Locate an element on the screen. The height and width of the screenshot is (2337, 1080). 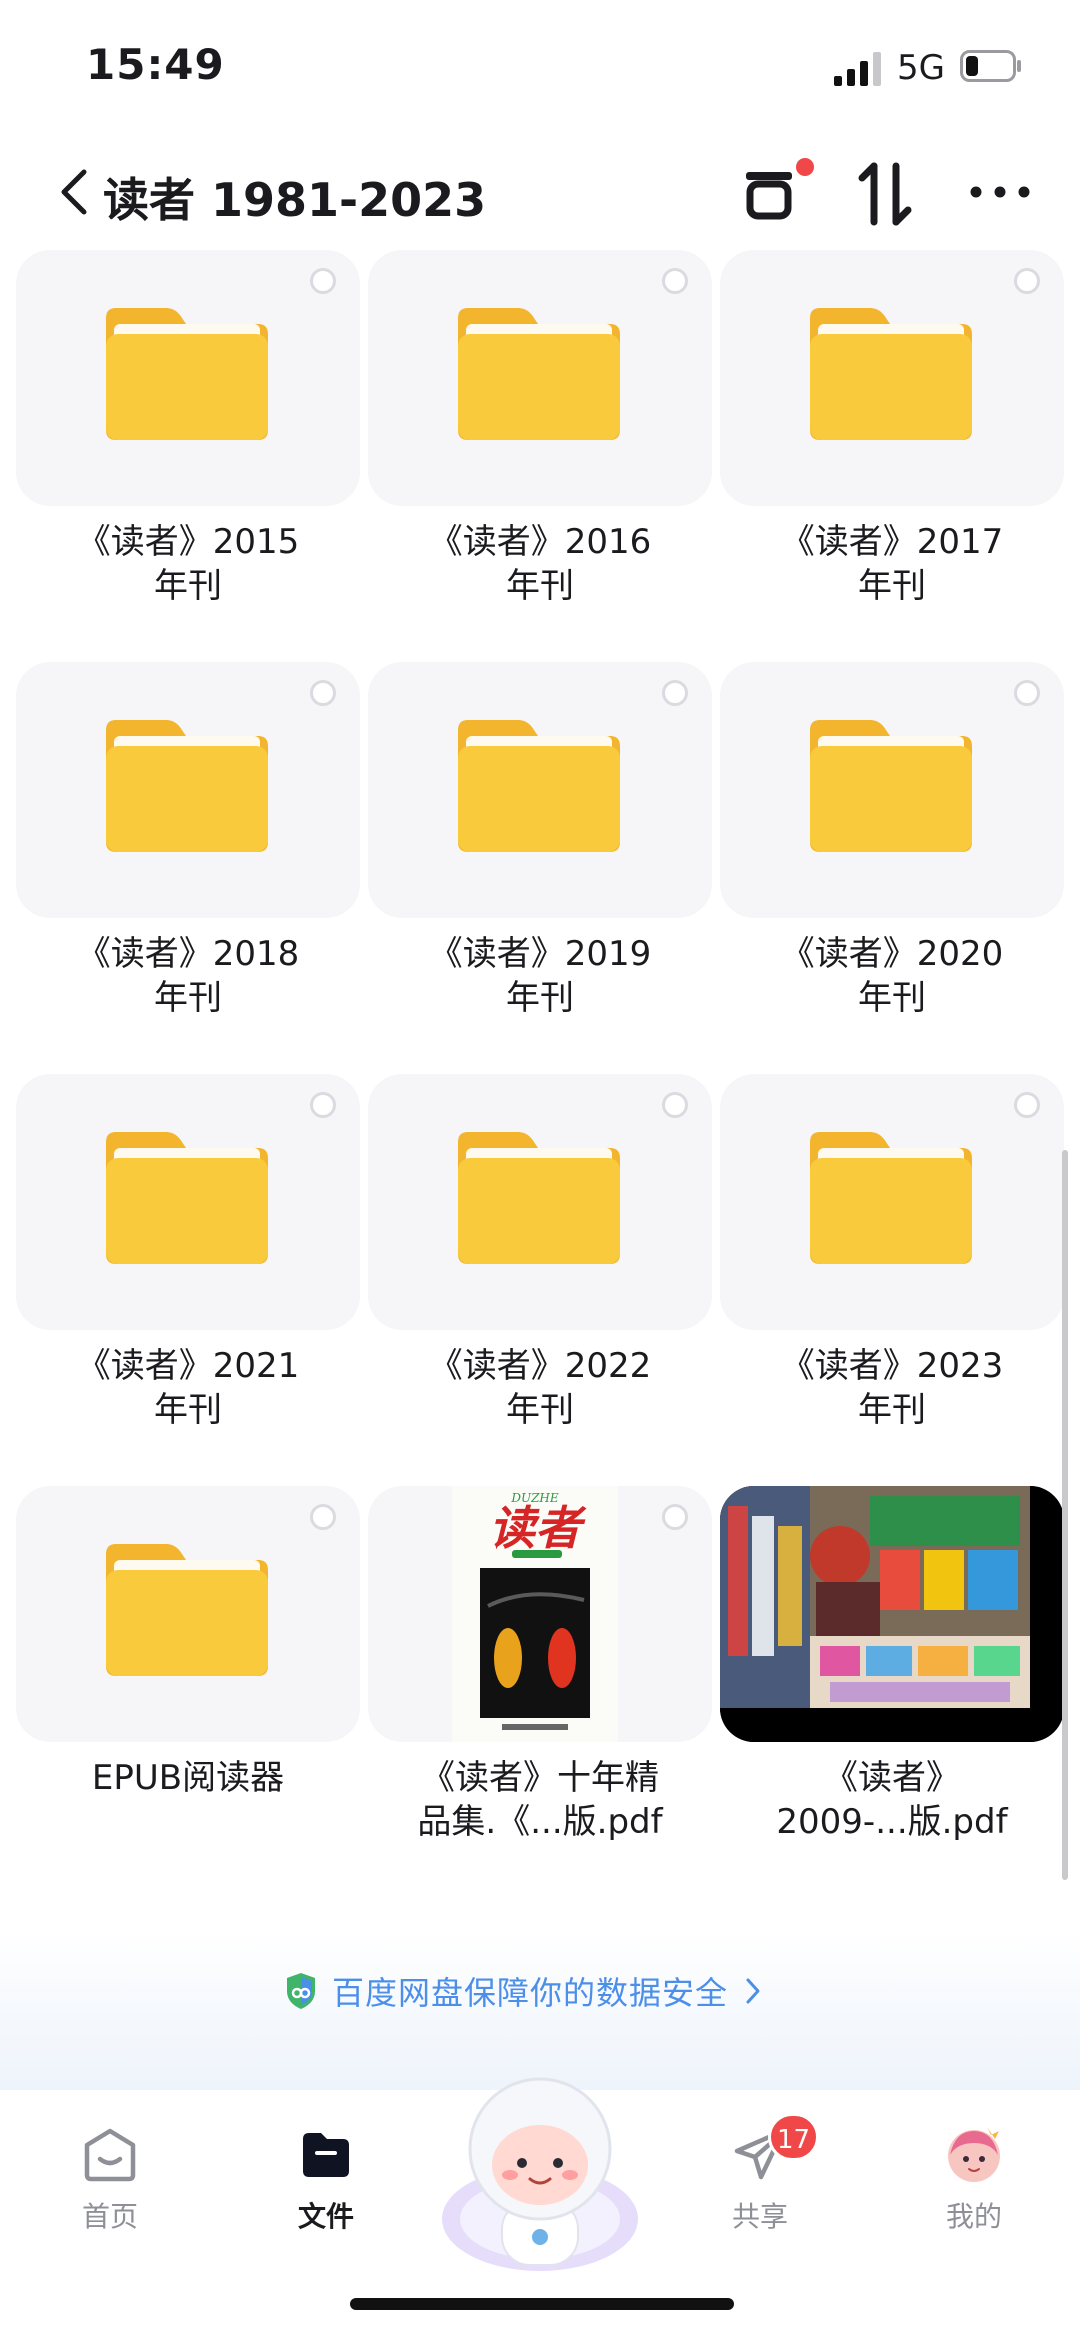
shield-icon is located at coordinates (301, 1991).